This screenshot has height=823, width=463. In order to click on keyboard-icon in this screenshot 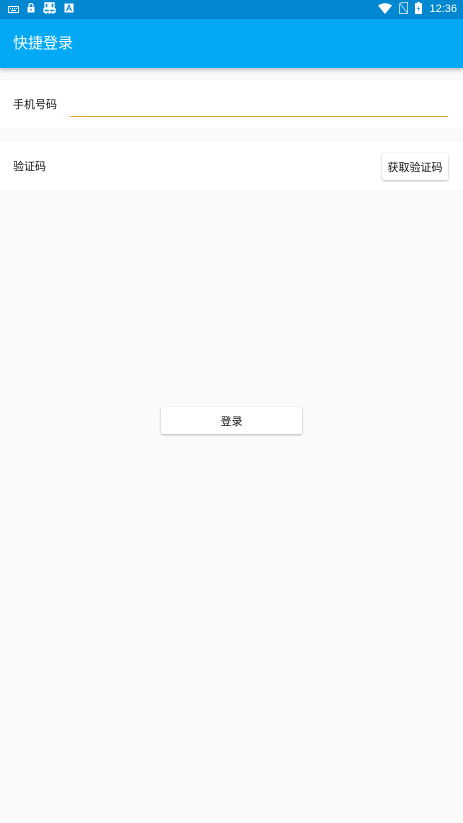, I will do `click(13, 9)`.